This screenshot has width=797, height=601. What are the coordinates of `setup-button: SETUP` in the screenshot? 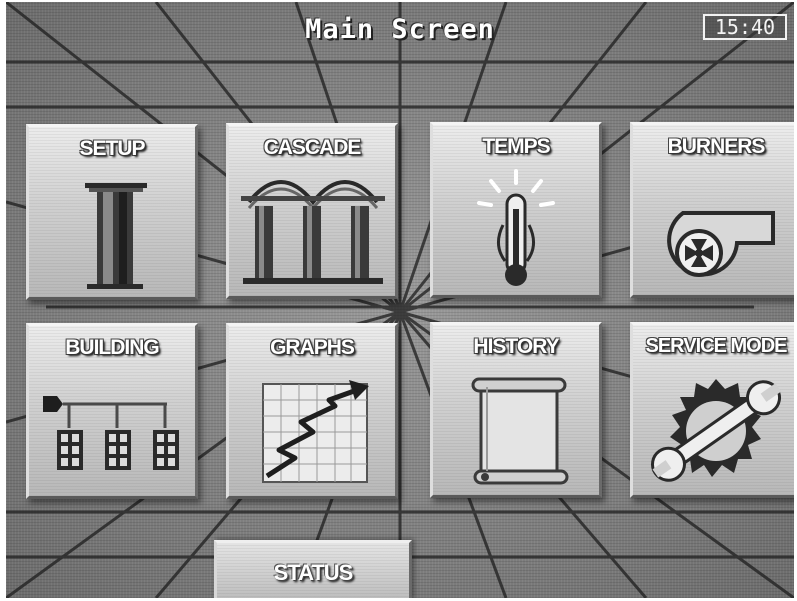 It's located at (112, 212).